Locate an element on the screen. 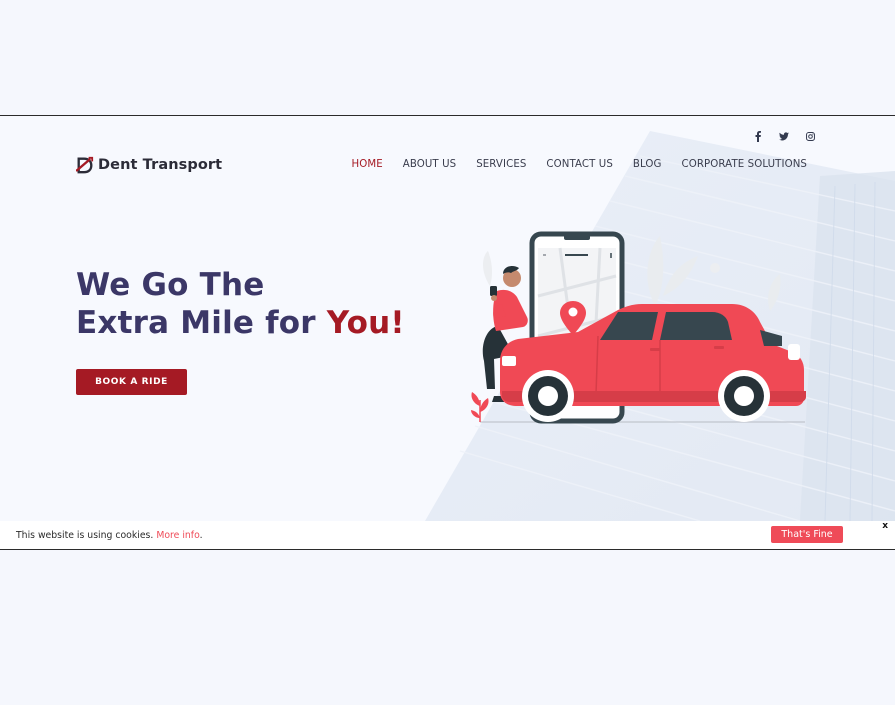 This screenshot has height=705, width=895. brand-logo: Dent Transport is located at coordinates (149, 165).